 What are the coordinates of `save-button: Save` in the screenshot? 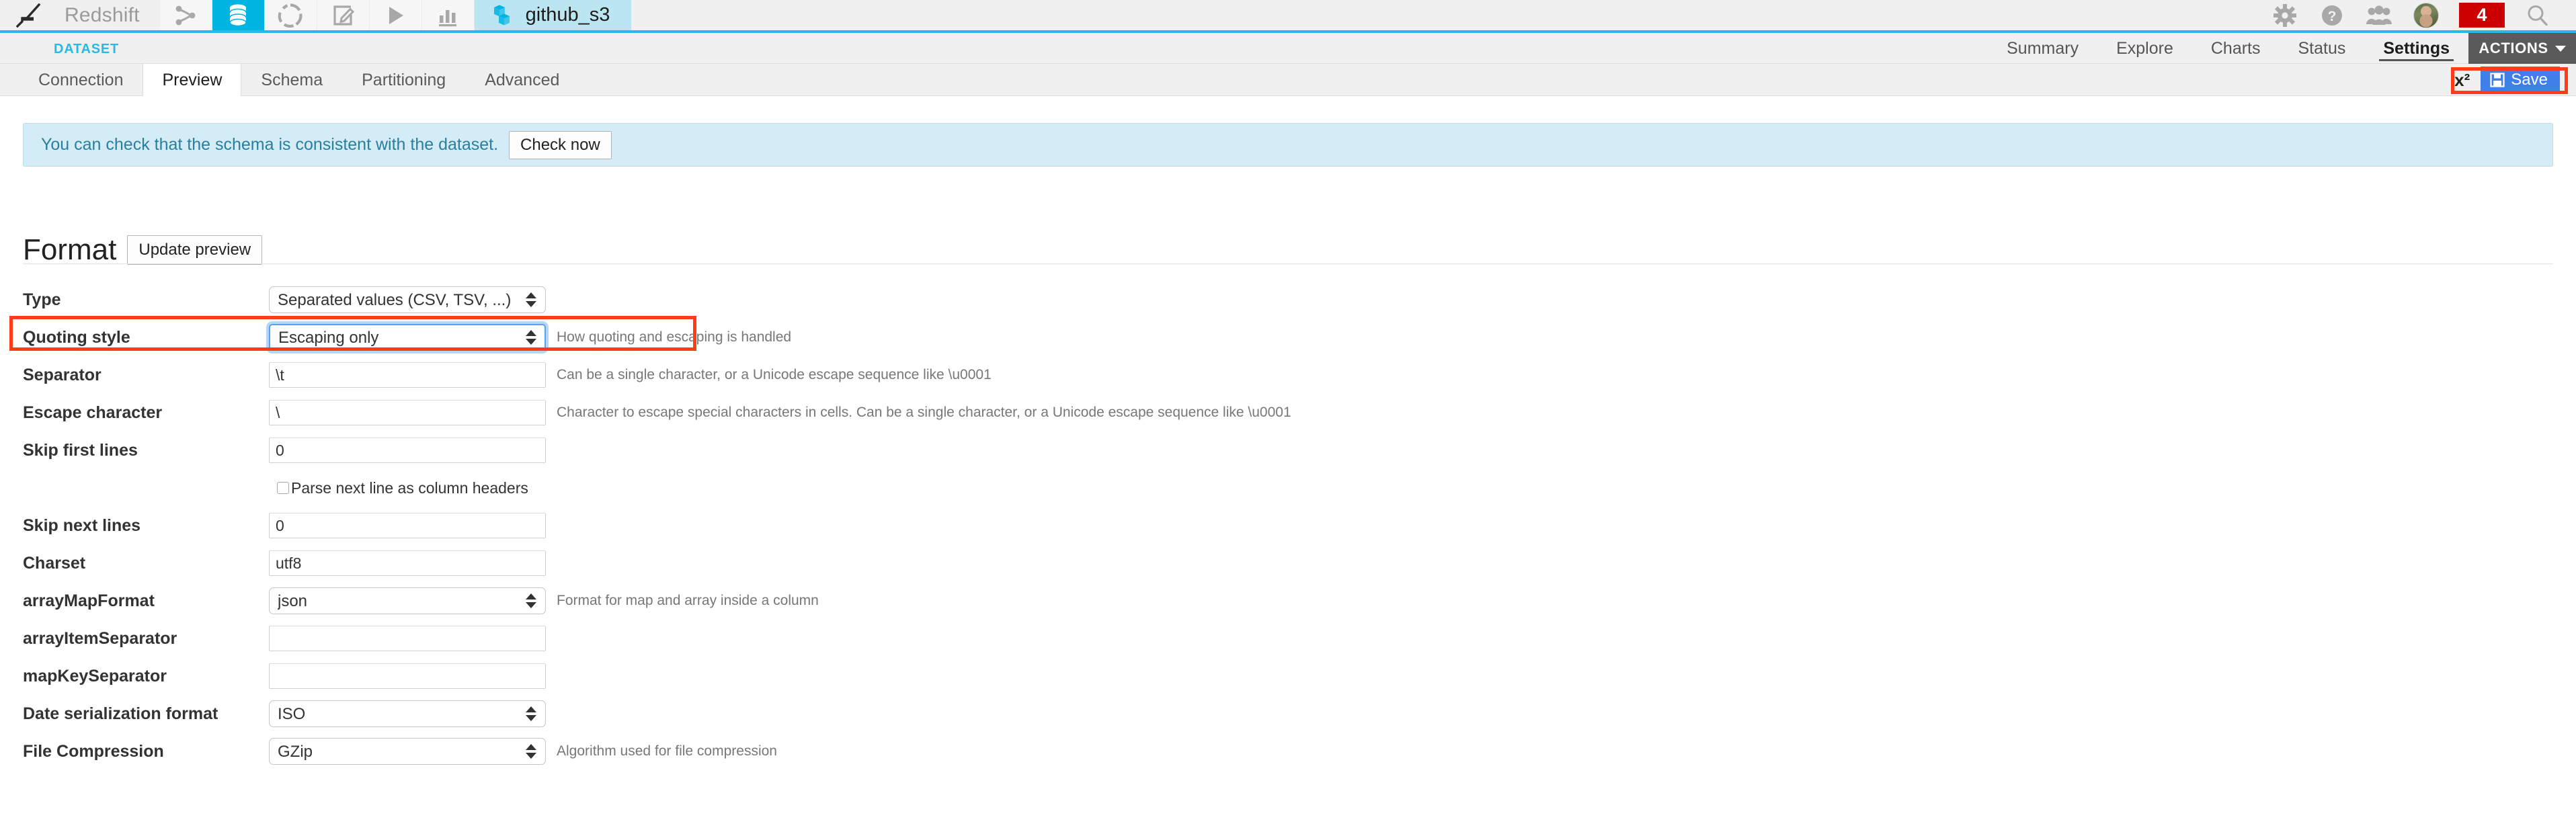 It's located at (2520, 80).